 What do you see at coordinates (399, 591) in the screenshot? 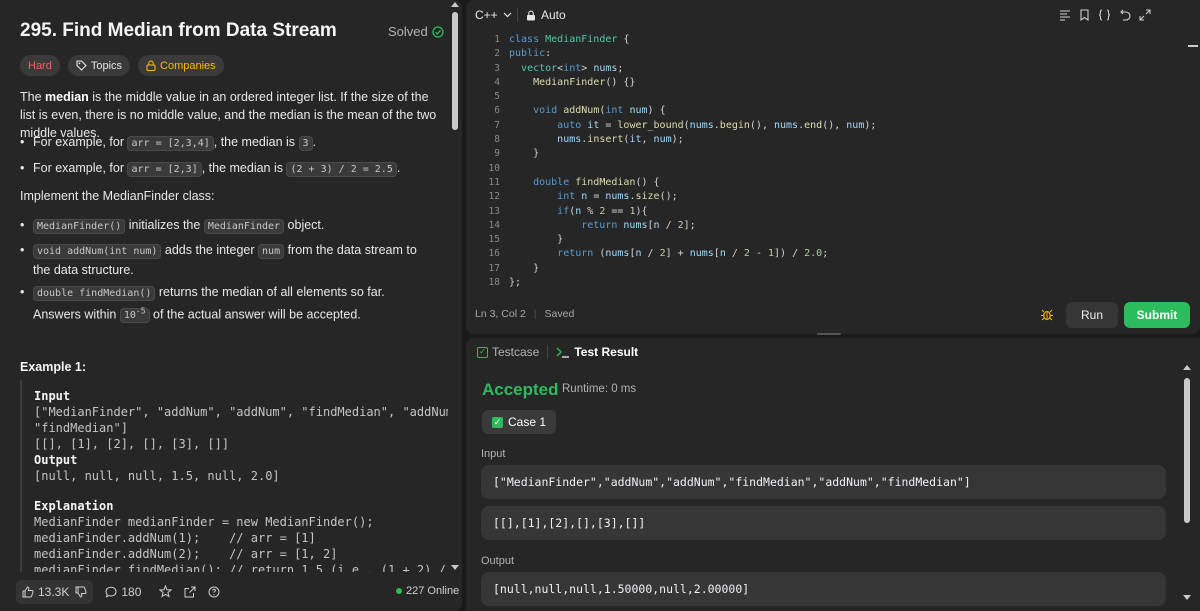
I see `online-dot-icon` at bounding box center [399, 591].